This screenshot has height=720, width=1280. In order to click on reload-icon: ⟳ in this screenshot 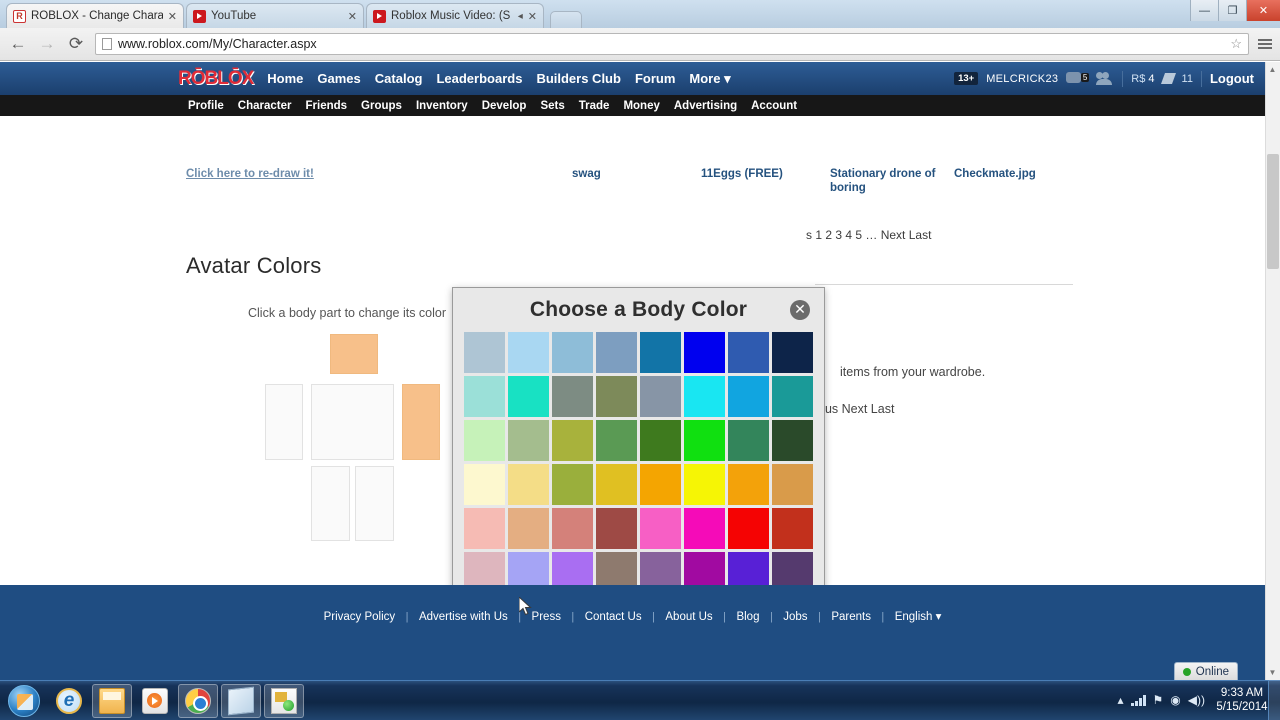, I will do `click(76, 44)`.